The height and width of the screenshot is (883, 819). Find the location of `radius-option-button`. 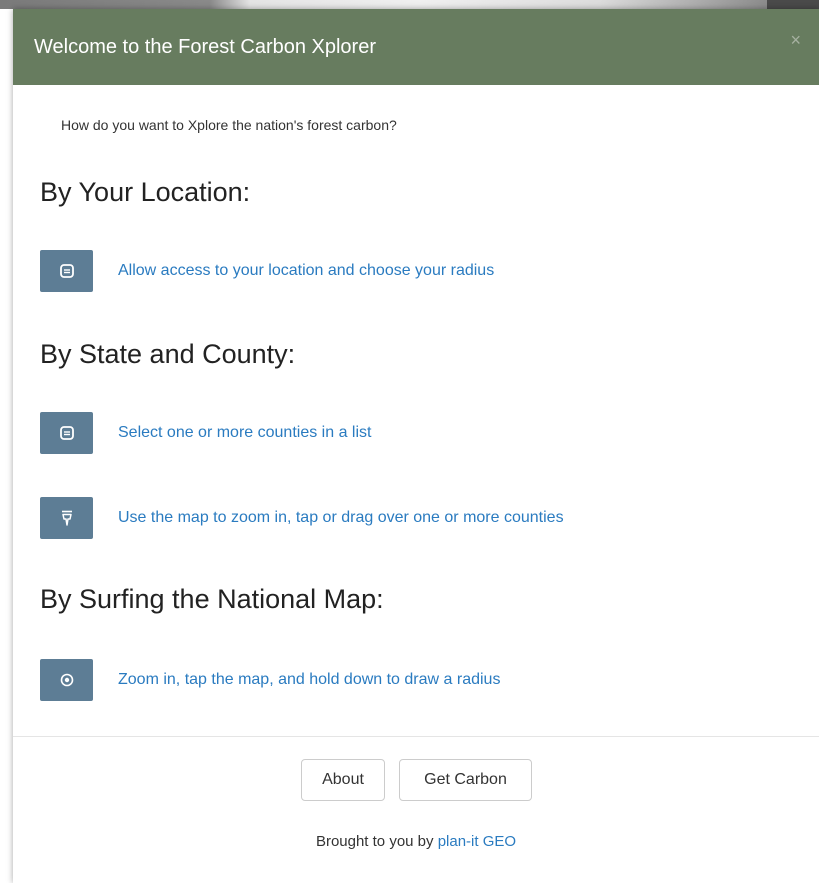

radius-option-button is located at coordinates (66, 680).